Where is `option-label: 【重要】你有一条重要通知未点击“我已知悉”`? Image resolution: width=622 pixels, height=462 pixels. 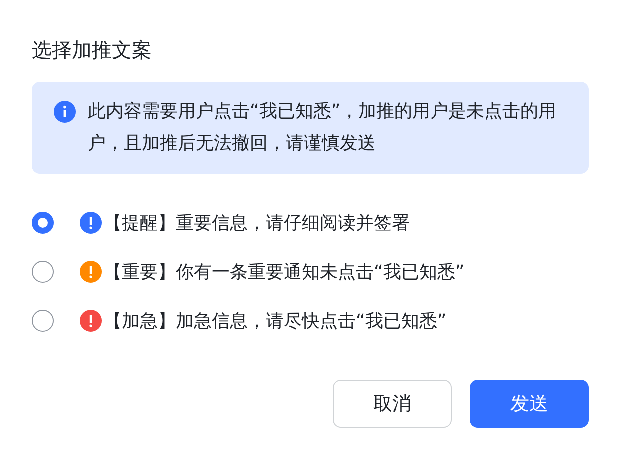 option-label: 【重要】你有一条重要通知未点击“我已知悉” is located at coordinates (284, 272).